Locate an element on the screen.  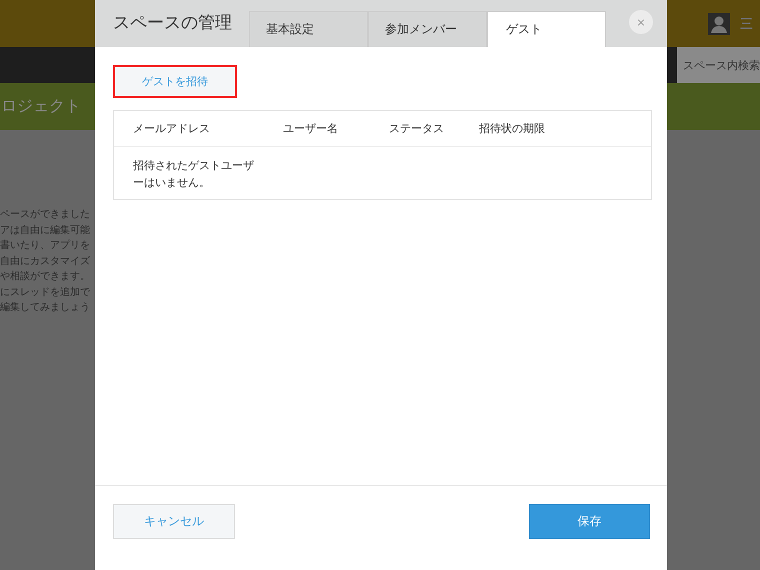
tab: 参加メンバー is located at coordinates (427, 29).